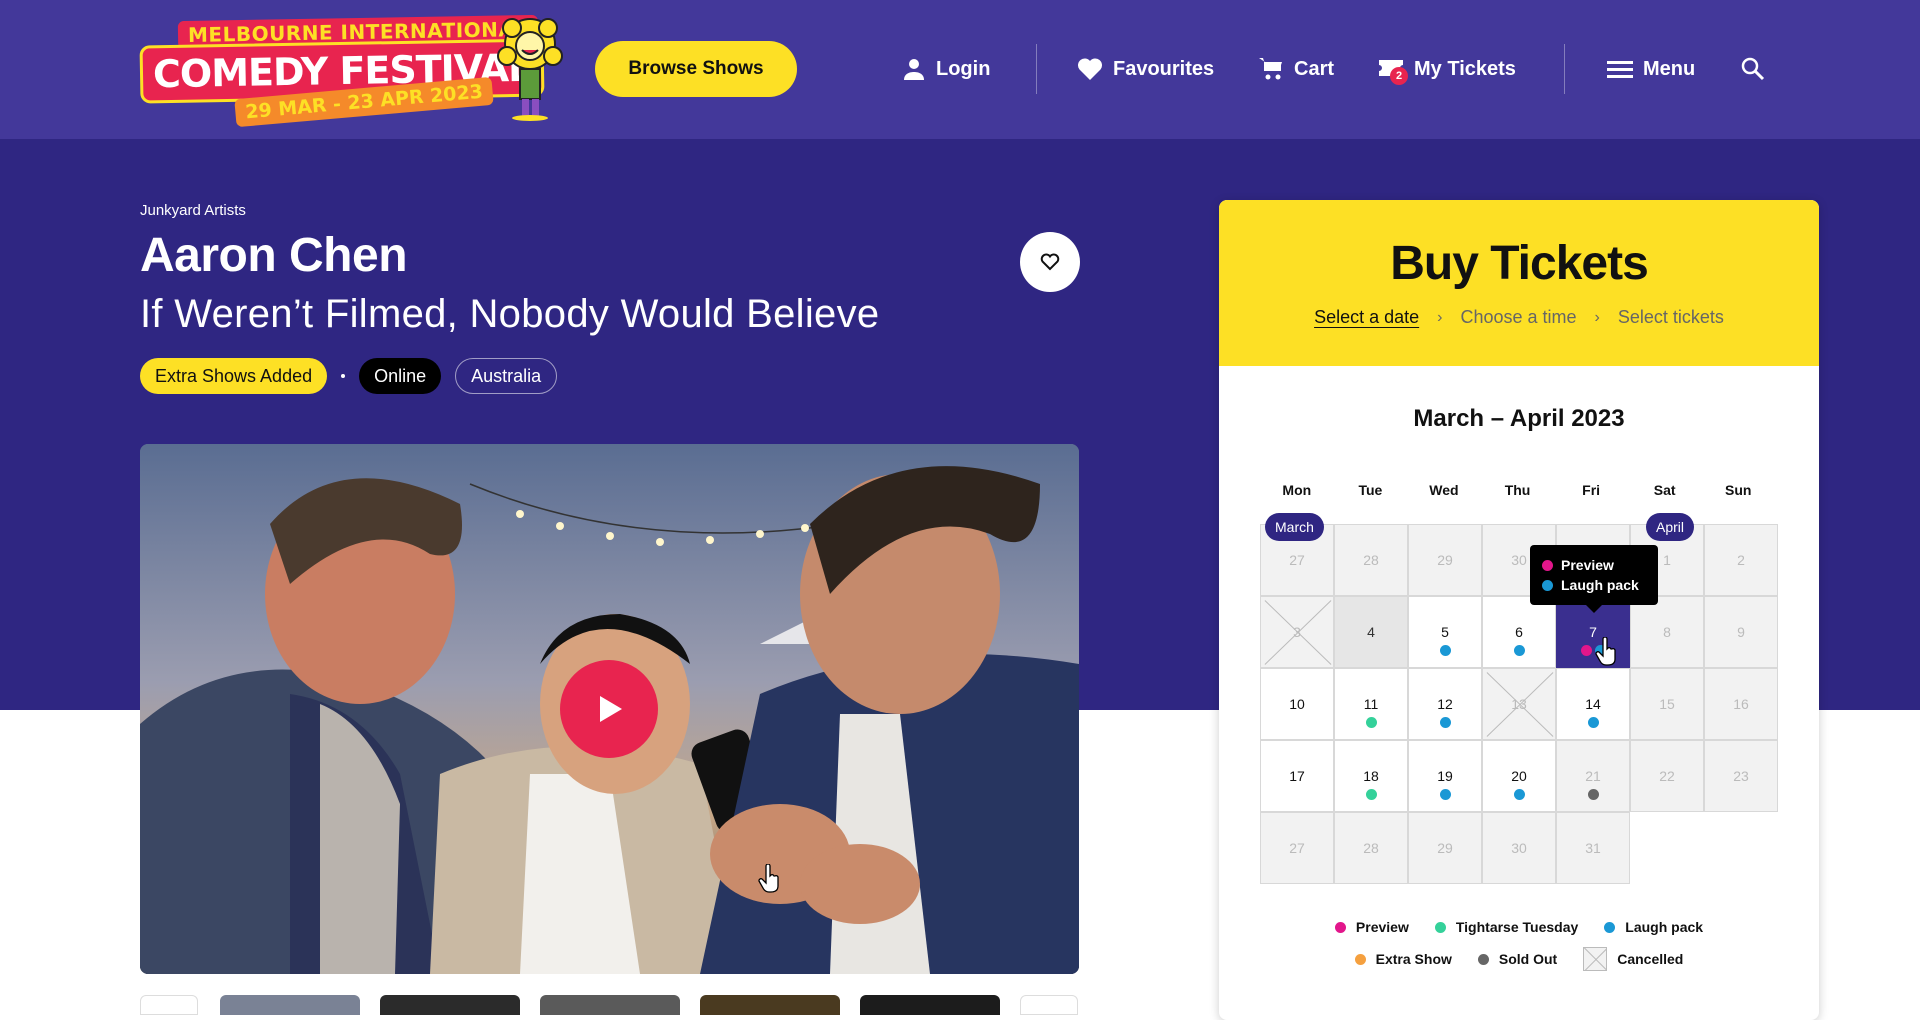 The width and height of the screenshot is (1920, 1020). I want to click on show-title: Aaron Chen, so click(274, 255).